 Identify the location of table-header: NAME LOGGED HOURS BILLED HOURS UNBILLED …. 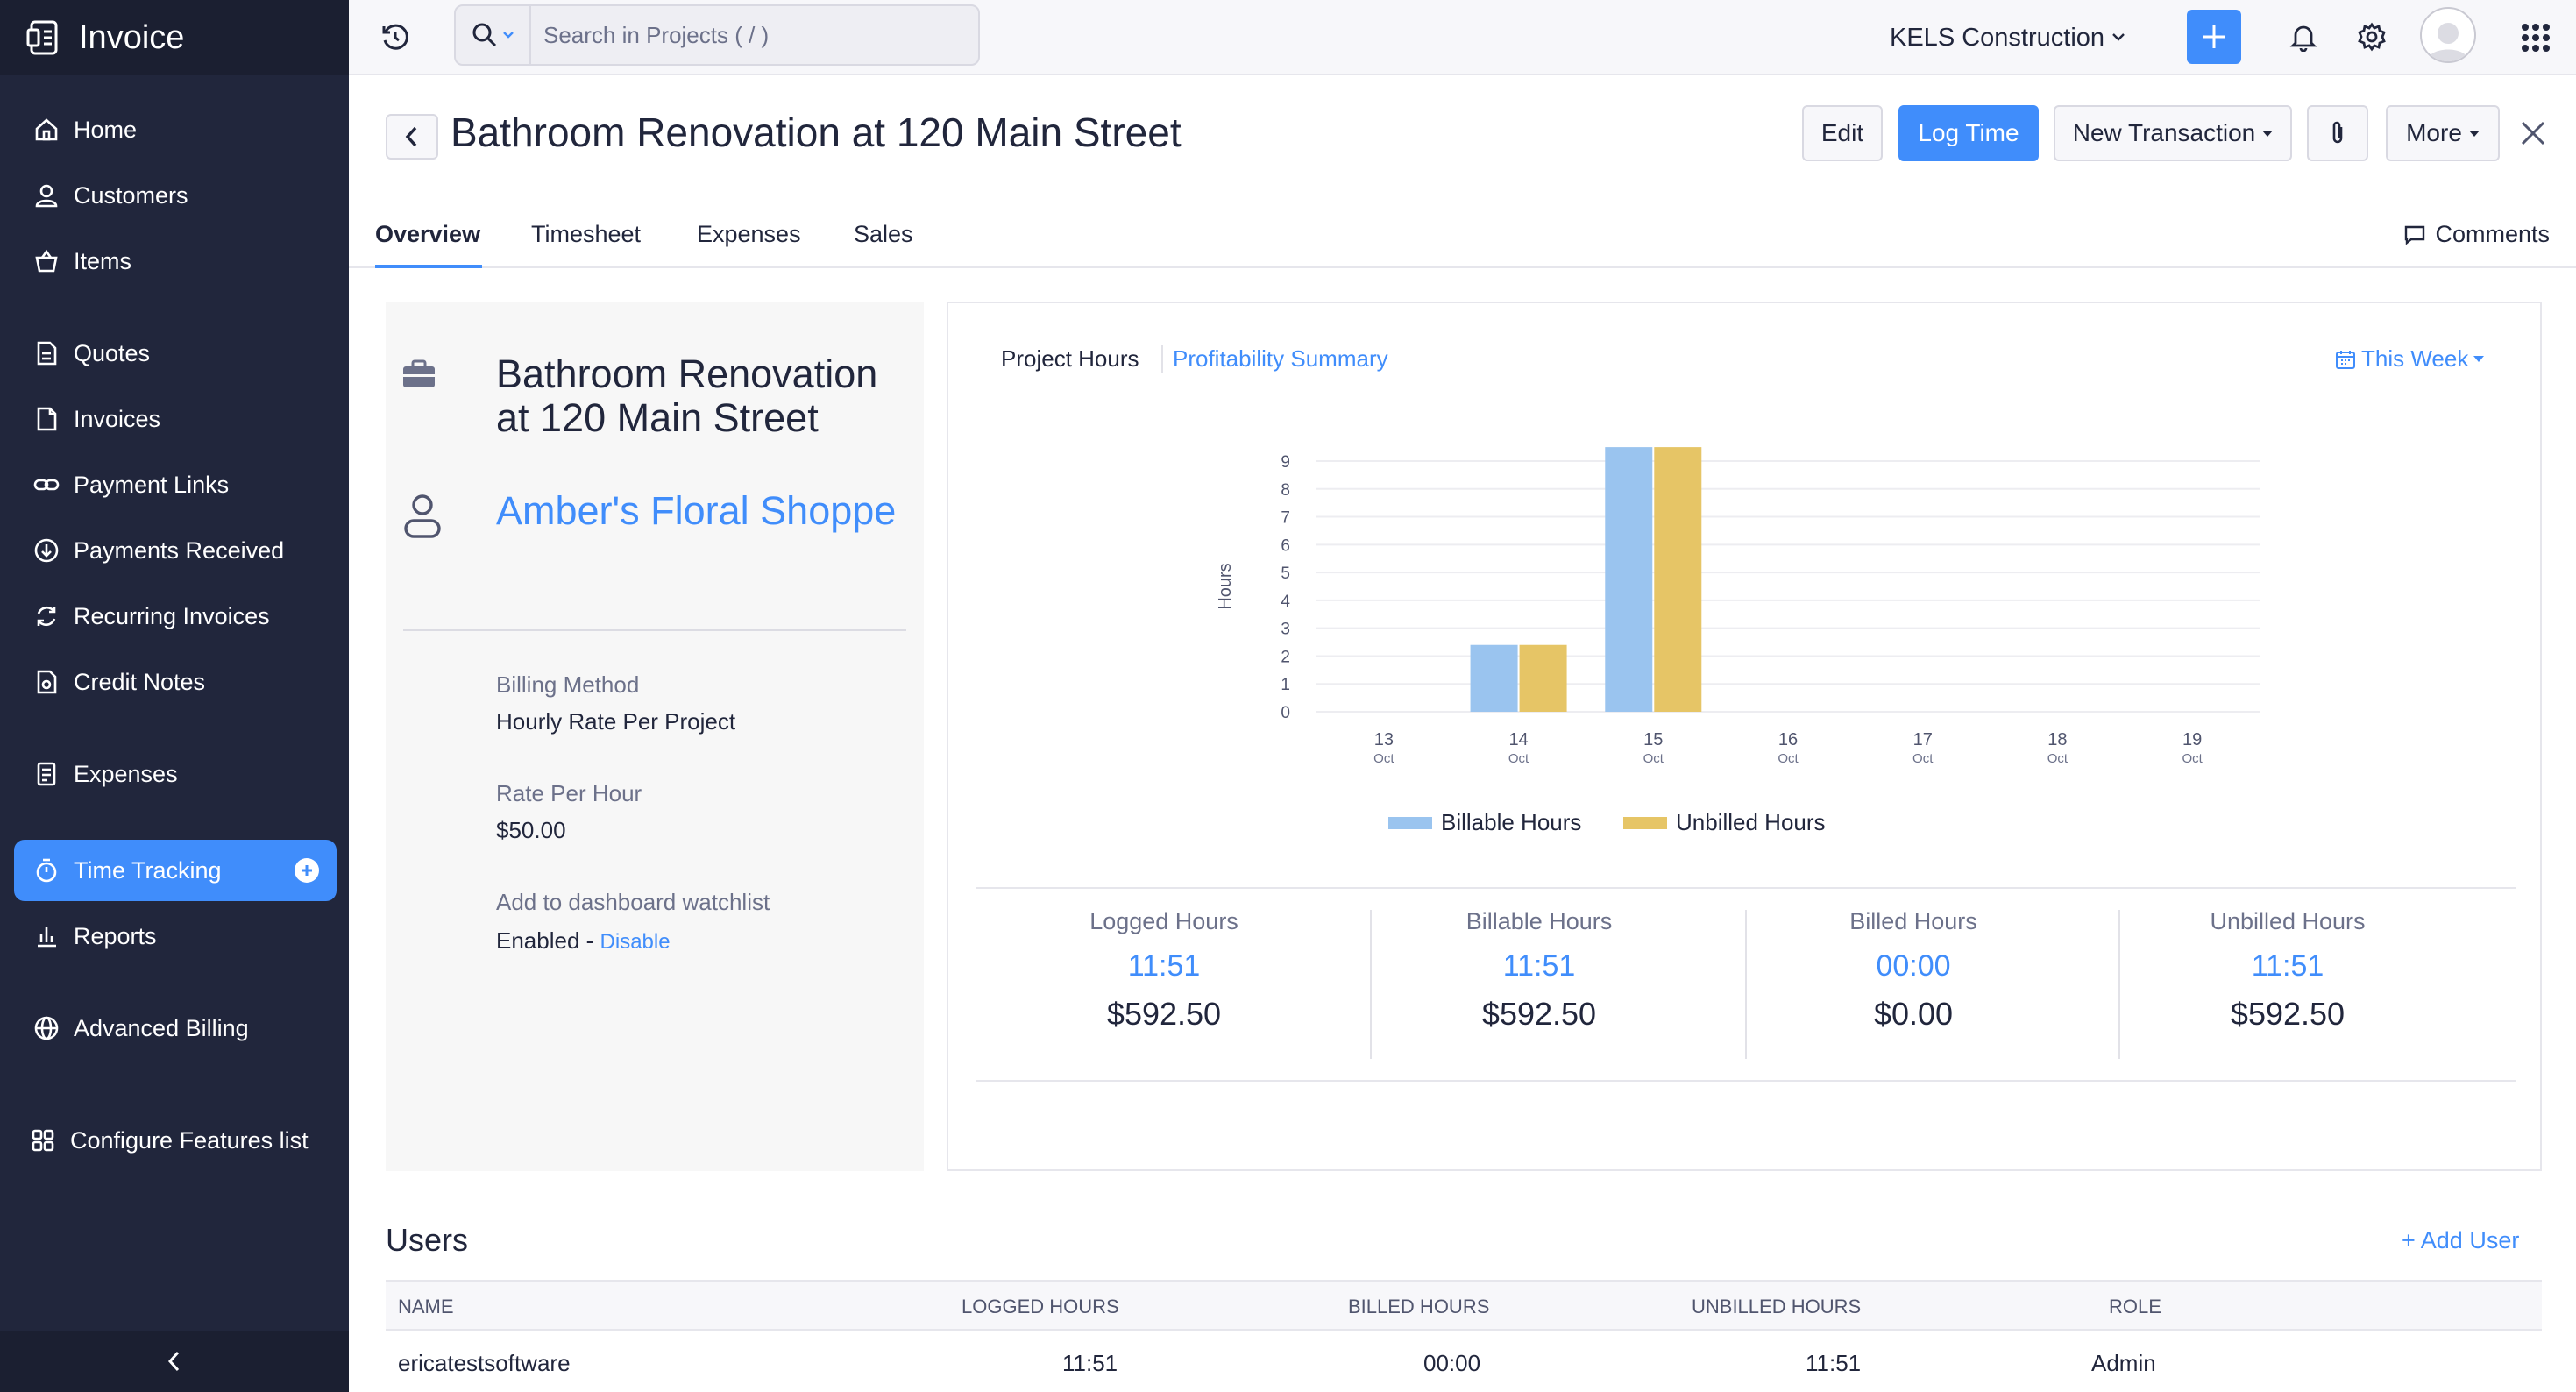
(1464, 1305).